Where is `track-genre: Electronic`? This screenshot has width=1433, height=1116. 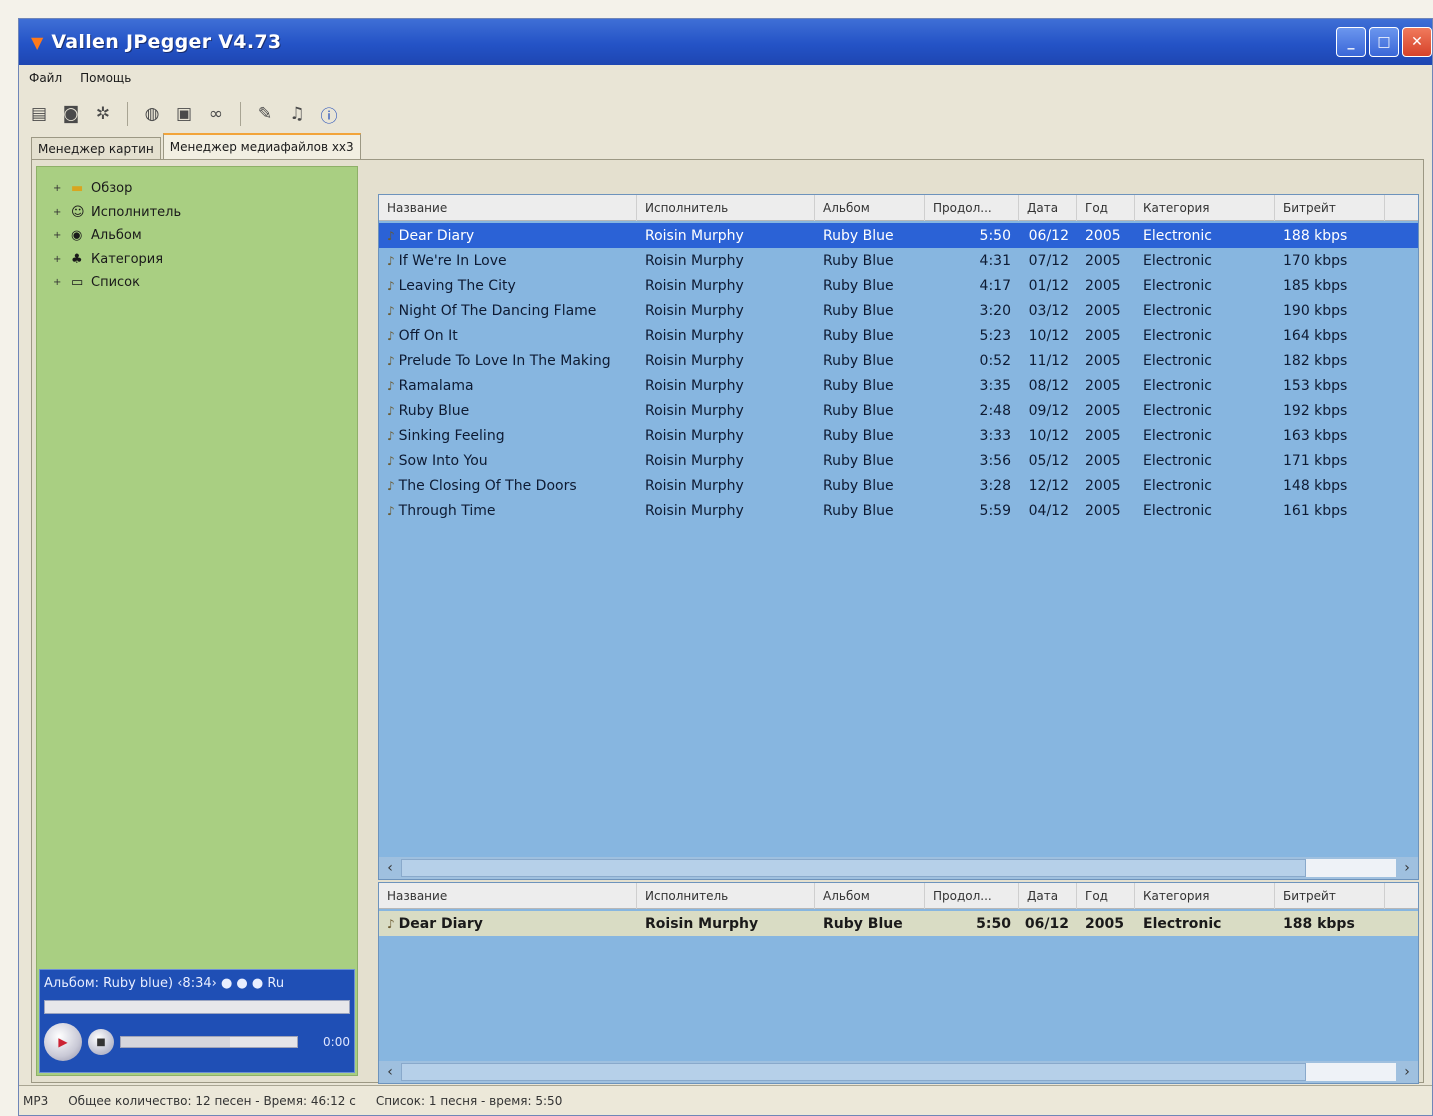 track-genre: Electronic is located at coordinates (1178, 285).